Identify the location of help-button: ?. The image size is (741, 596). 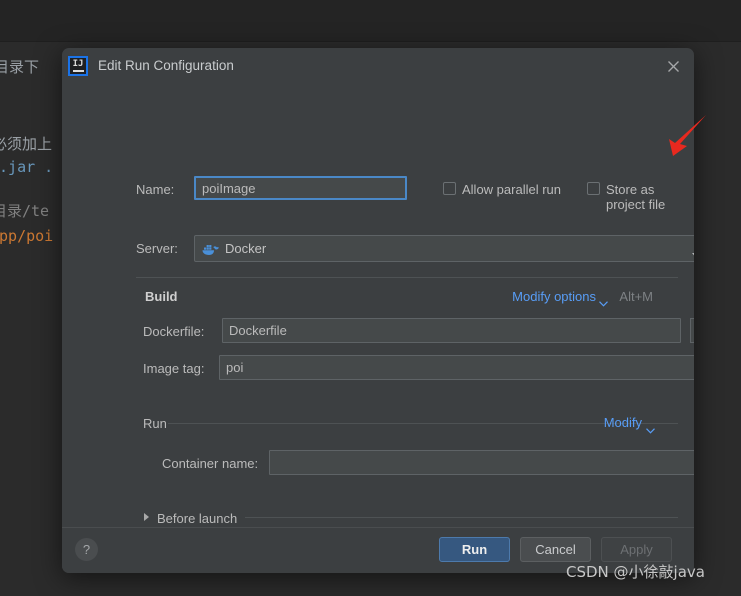
(86, 549).